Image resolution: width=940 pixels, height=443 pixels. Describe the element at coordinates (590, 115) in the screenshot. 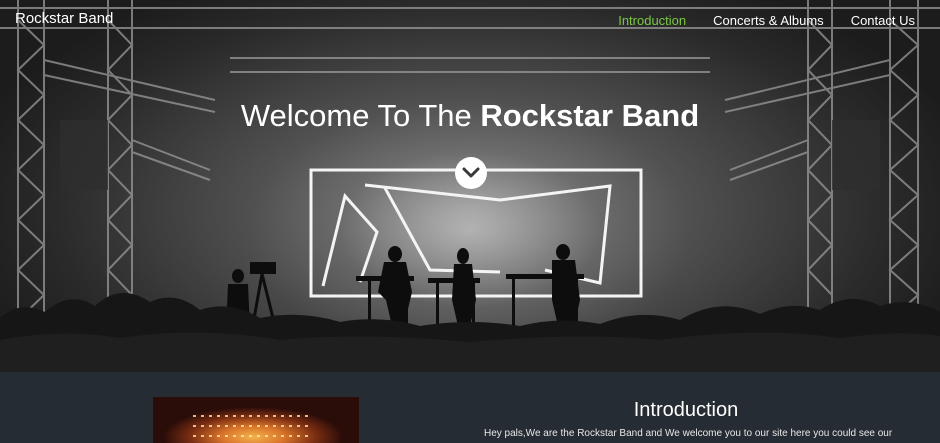

I see `hero-title-emphasis: Rockstar Band` at that location.